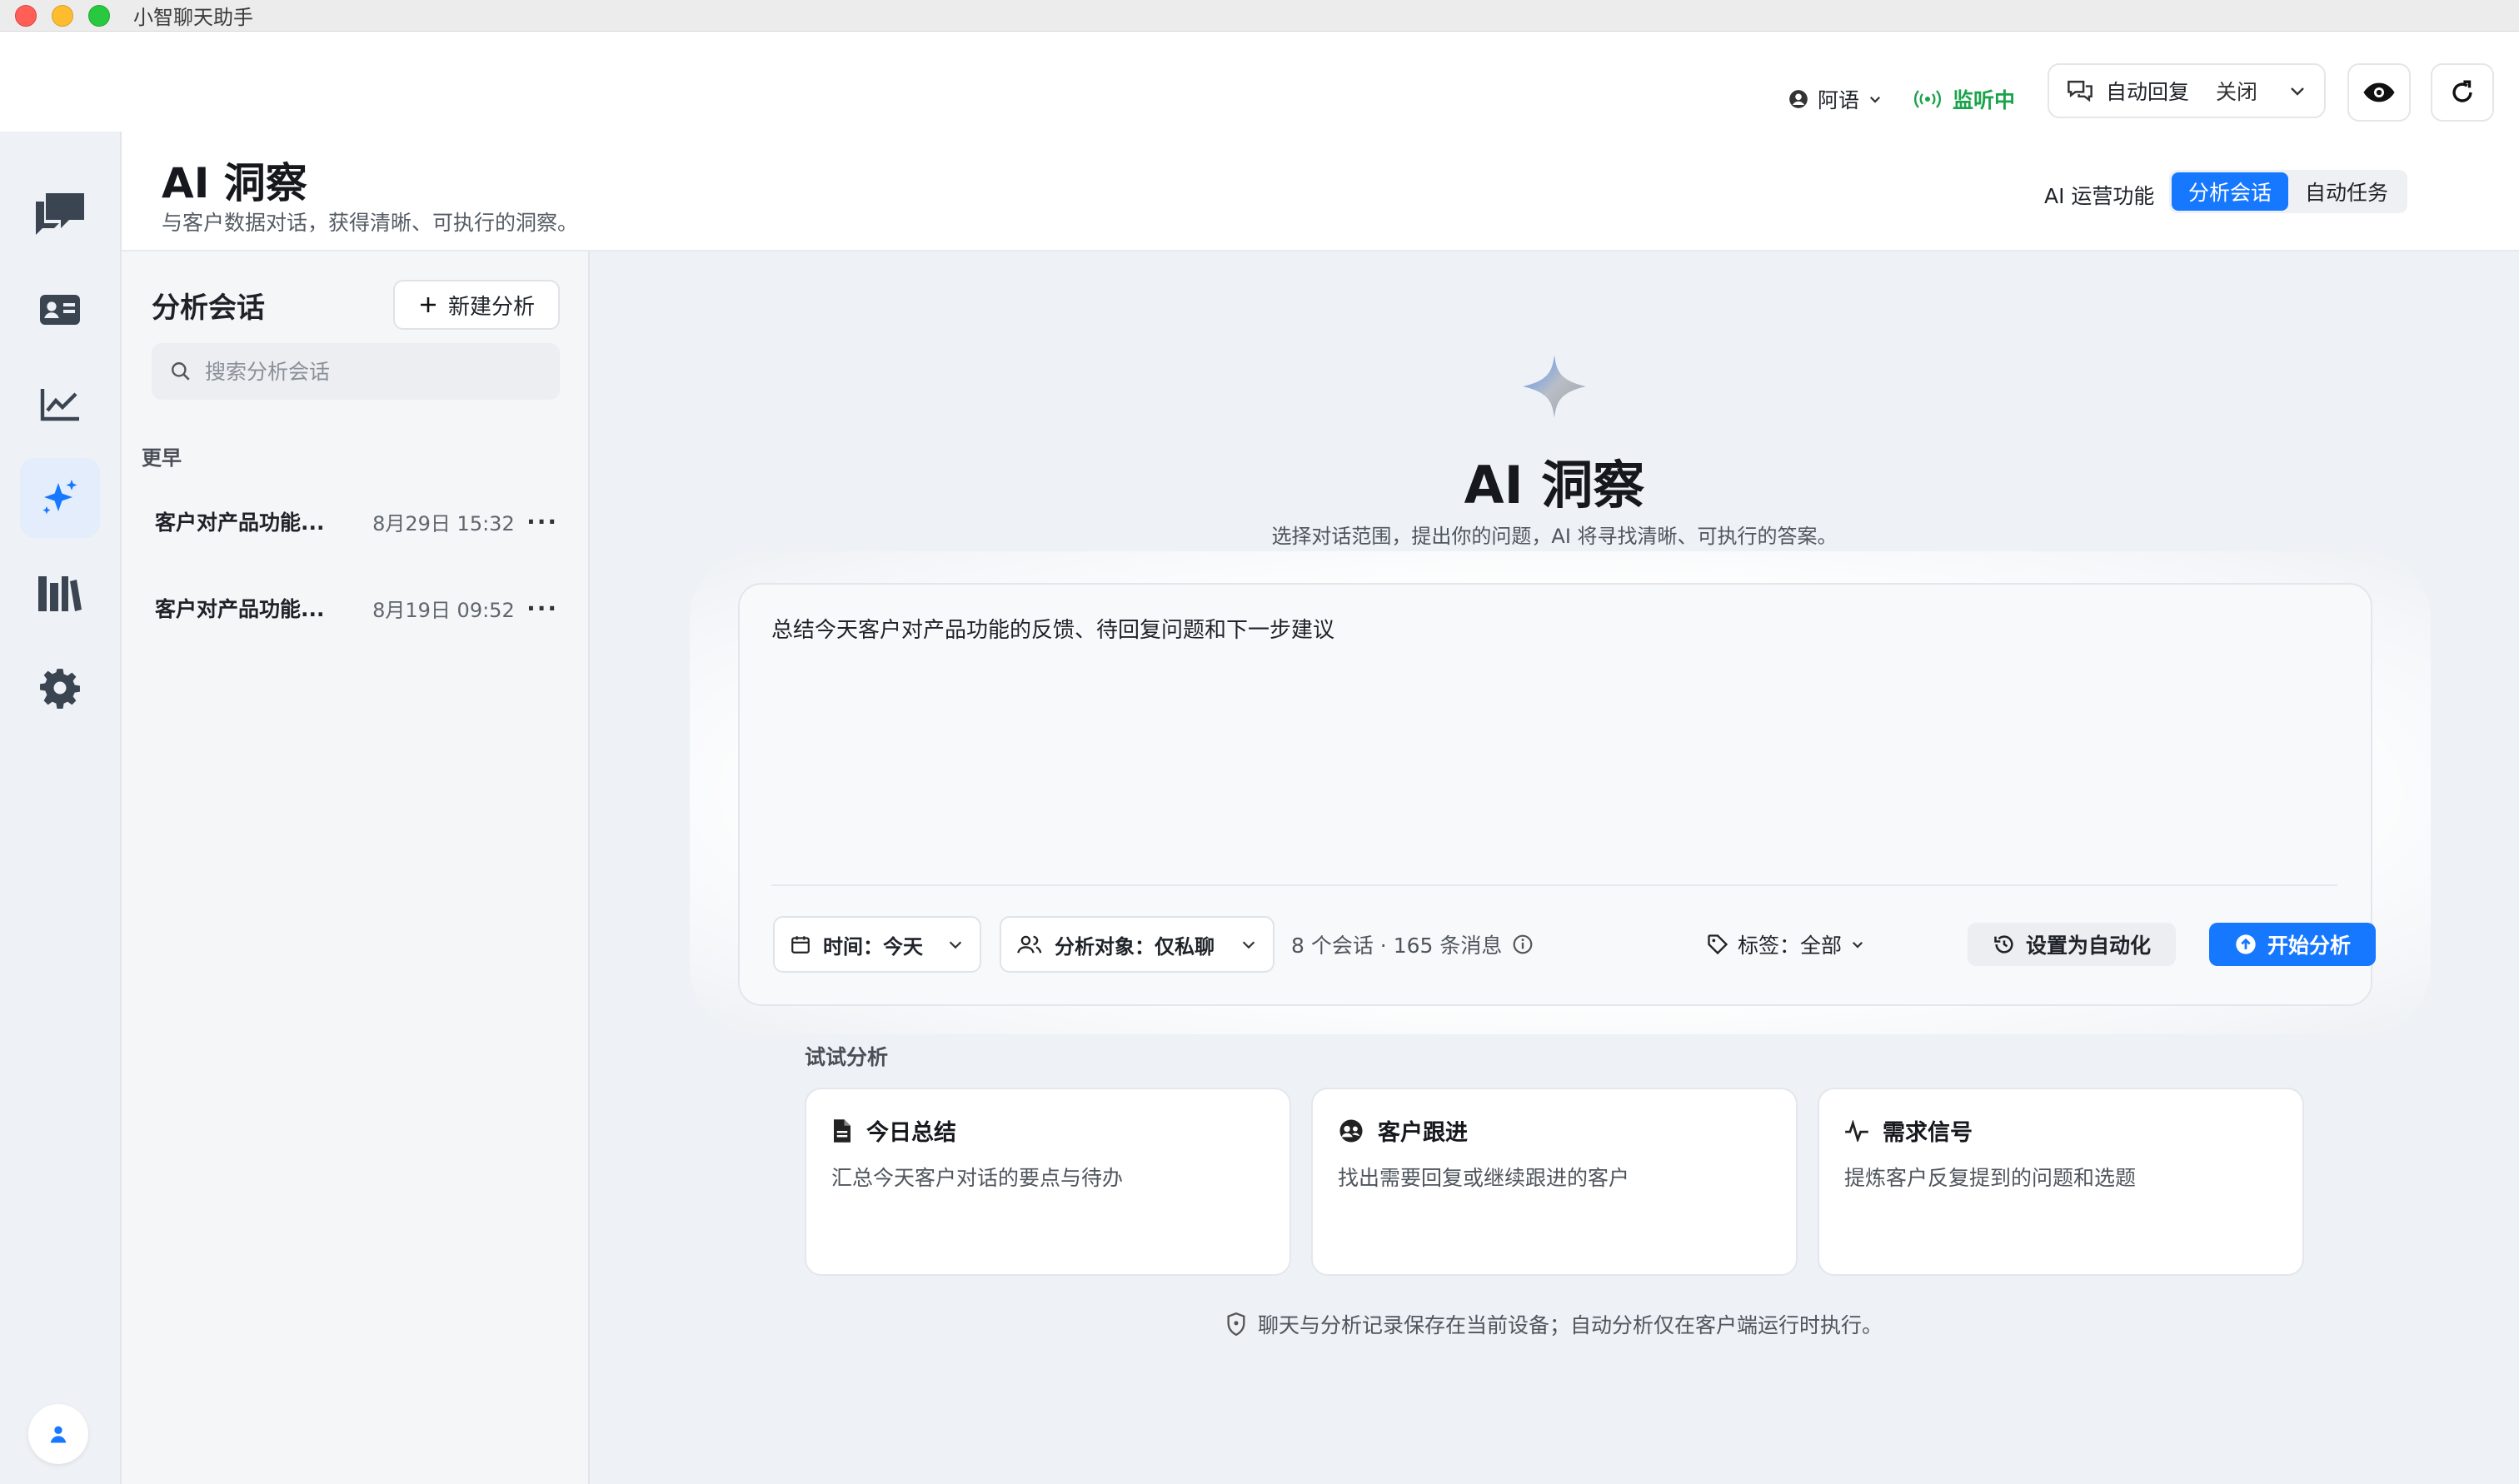 The image size is (2519, 1484). Describe the element at coordinates (2003, 944) in the screenshot. I see `history-icon` at that location.